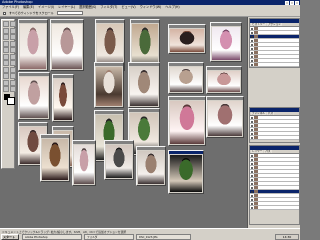 This screenshot has height=240, width=320. What do you see at coordinates (6, 63) in the screenshot?
I see `blur-tool-icon` at bounding box center [6, 63].